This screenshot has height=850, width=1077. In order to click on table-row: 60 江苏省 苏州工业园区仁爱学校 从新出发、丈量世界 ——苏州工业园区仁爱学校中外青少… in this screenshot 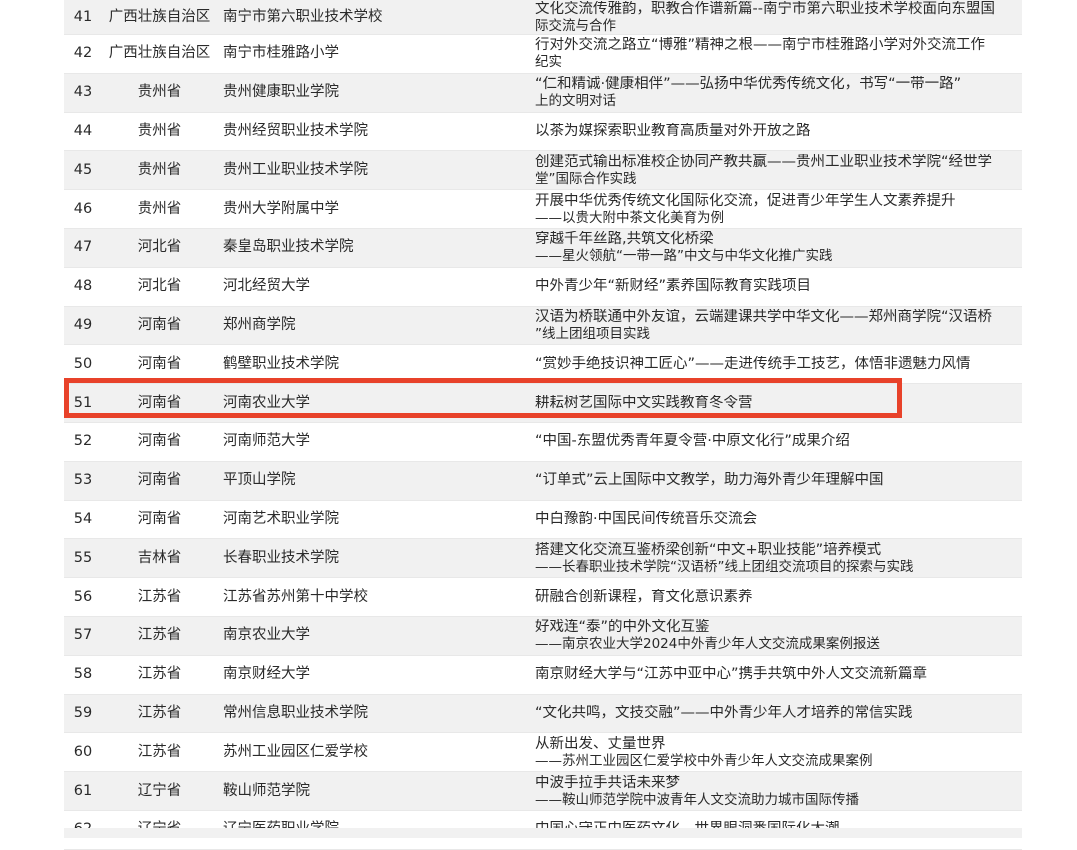, I will do `click(543, 752)`.